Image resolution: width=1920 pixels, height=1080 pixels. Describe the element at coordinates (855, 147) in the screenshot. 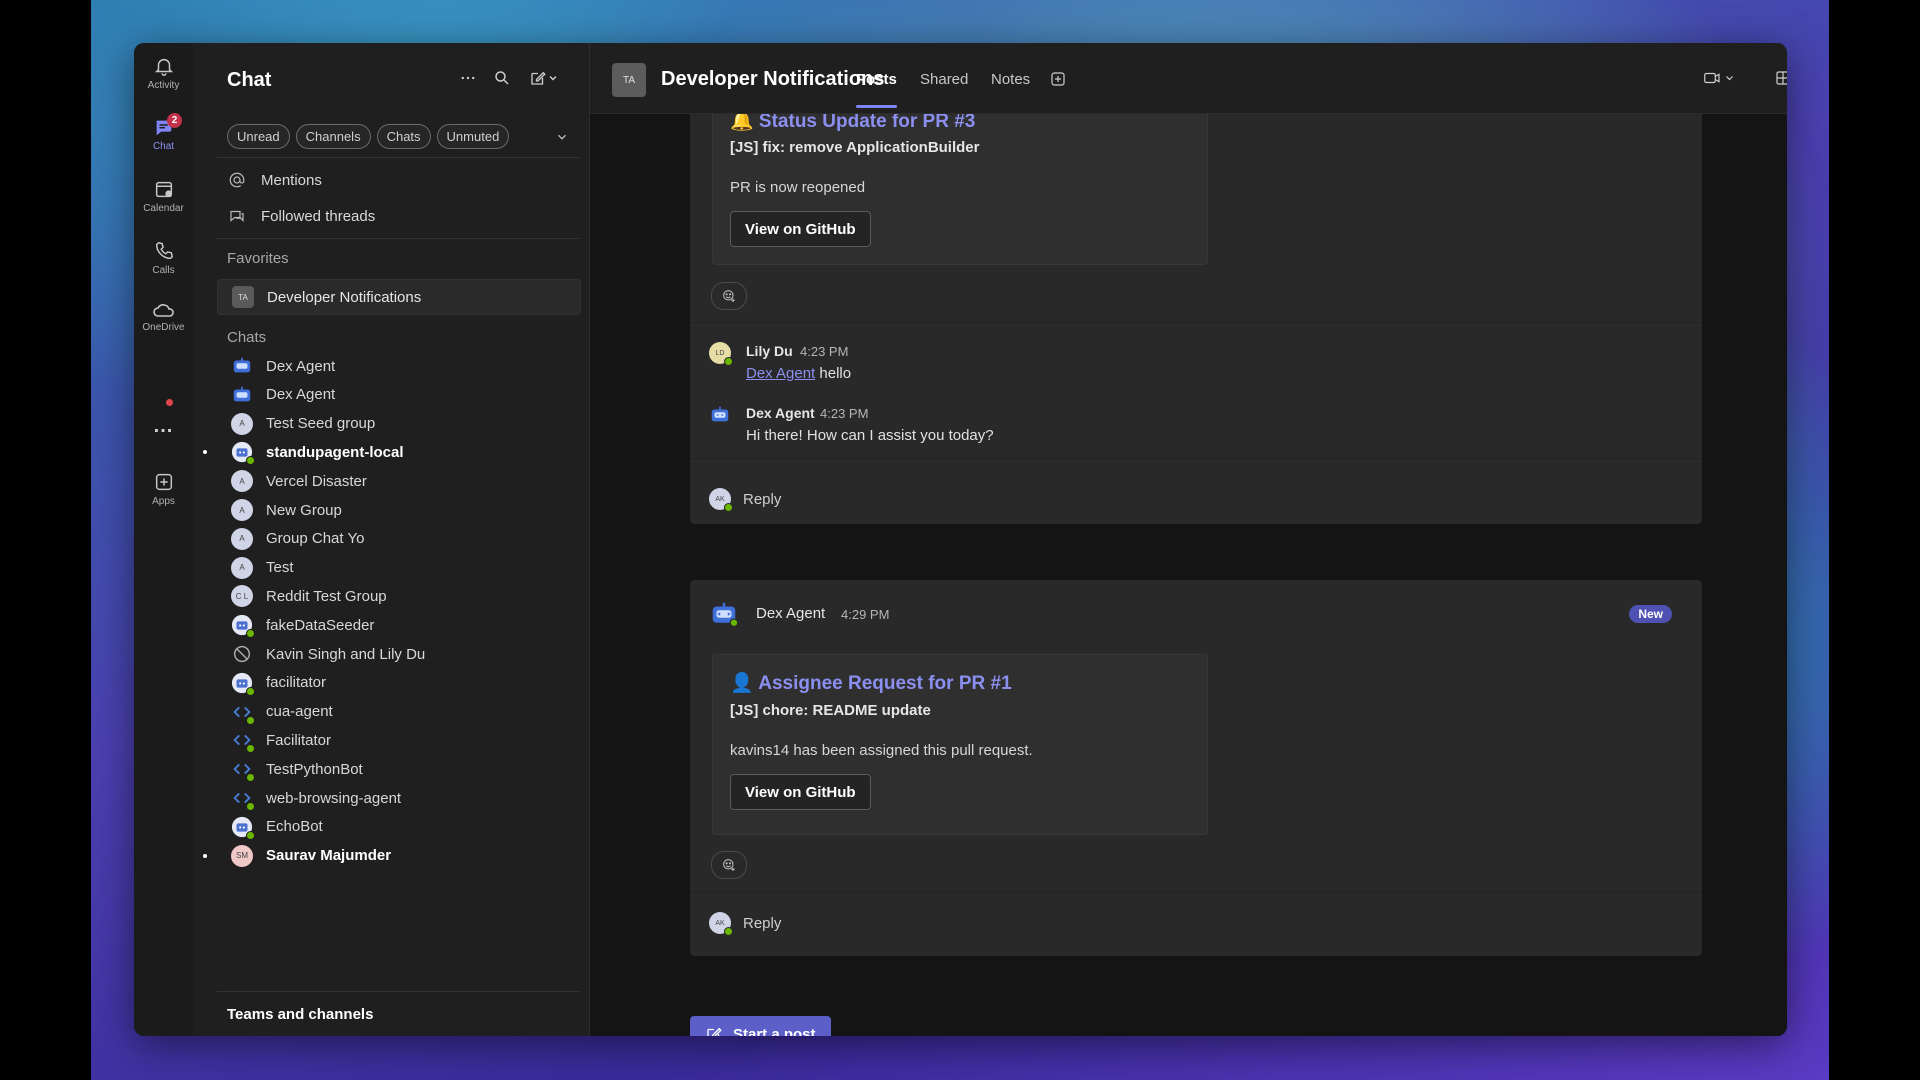

I see `card-subtitle: [JS] fix: remove ApplicationBuilder` at that location.